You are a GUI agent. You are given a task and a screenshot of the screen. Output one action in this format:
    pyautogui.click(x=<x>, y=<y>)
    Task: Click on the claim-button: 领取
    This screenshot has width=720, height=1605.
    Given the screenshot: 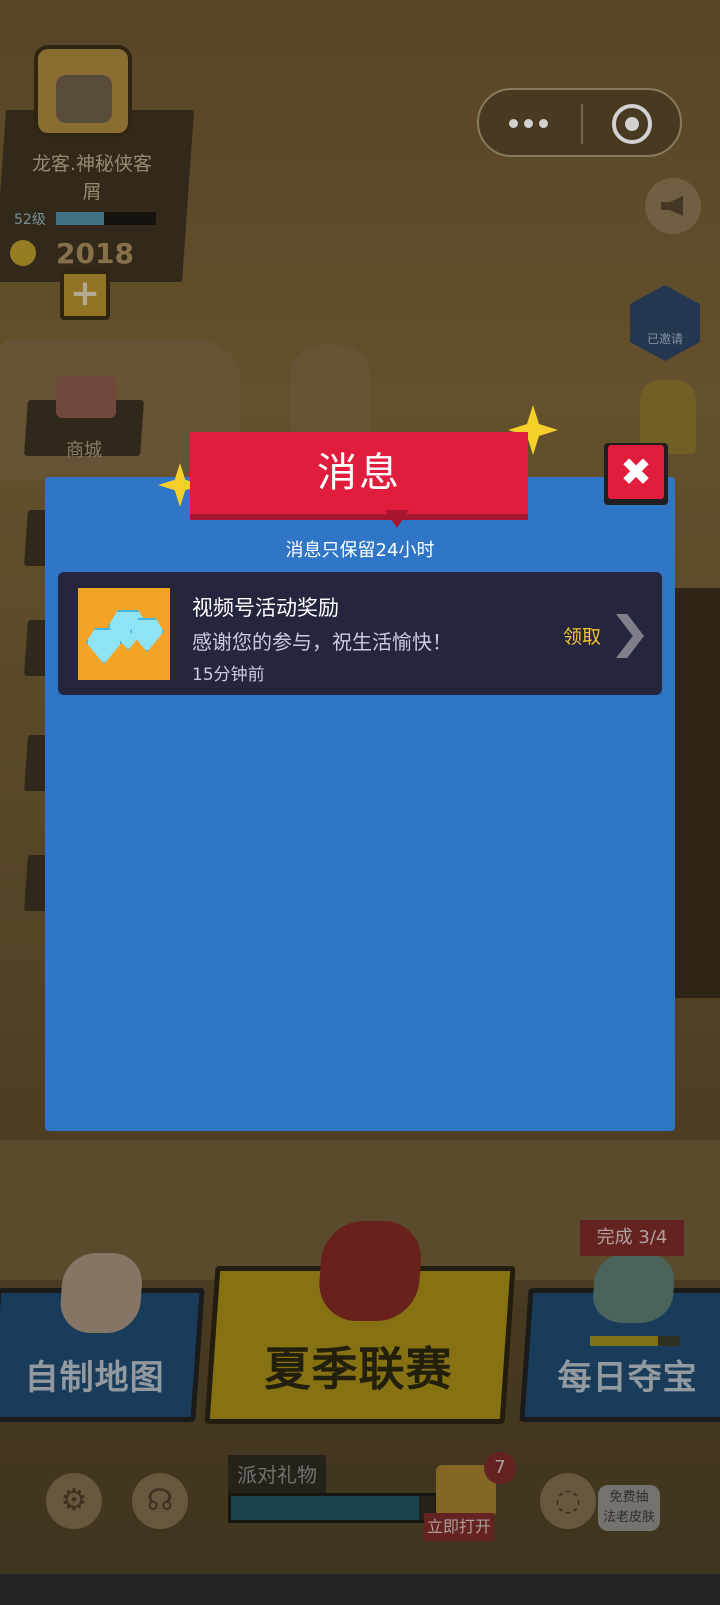 What is the action you would take?
    pyautogui.click(x=582, y=635)
    